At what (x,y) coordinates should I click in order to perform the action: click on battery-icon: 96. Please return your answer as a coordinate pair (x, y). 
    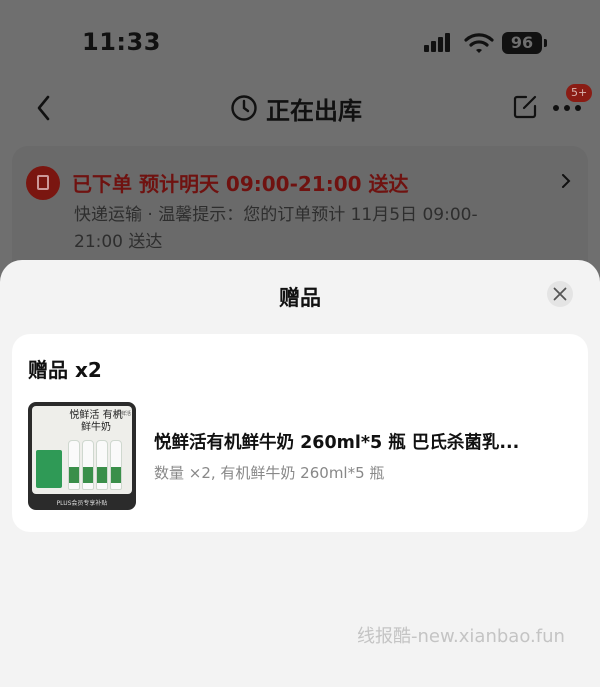
    Looking at the image, I should click on (522, 43).